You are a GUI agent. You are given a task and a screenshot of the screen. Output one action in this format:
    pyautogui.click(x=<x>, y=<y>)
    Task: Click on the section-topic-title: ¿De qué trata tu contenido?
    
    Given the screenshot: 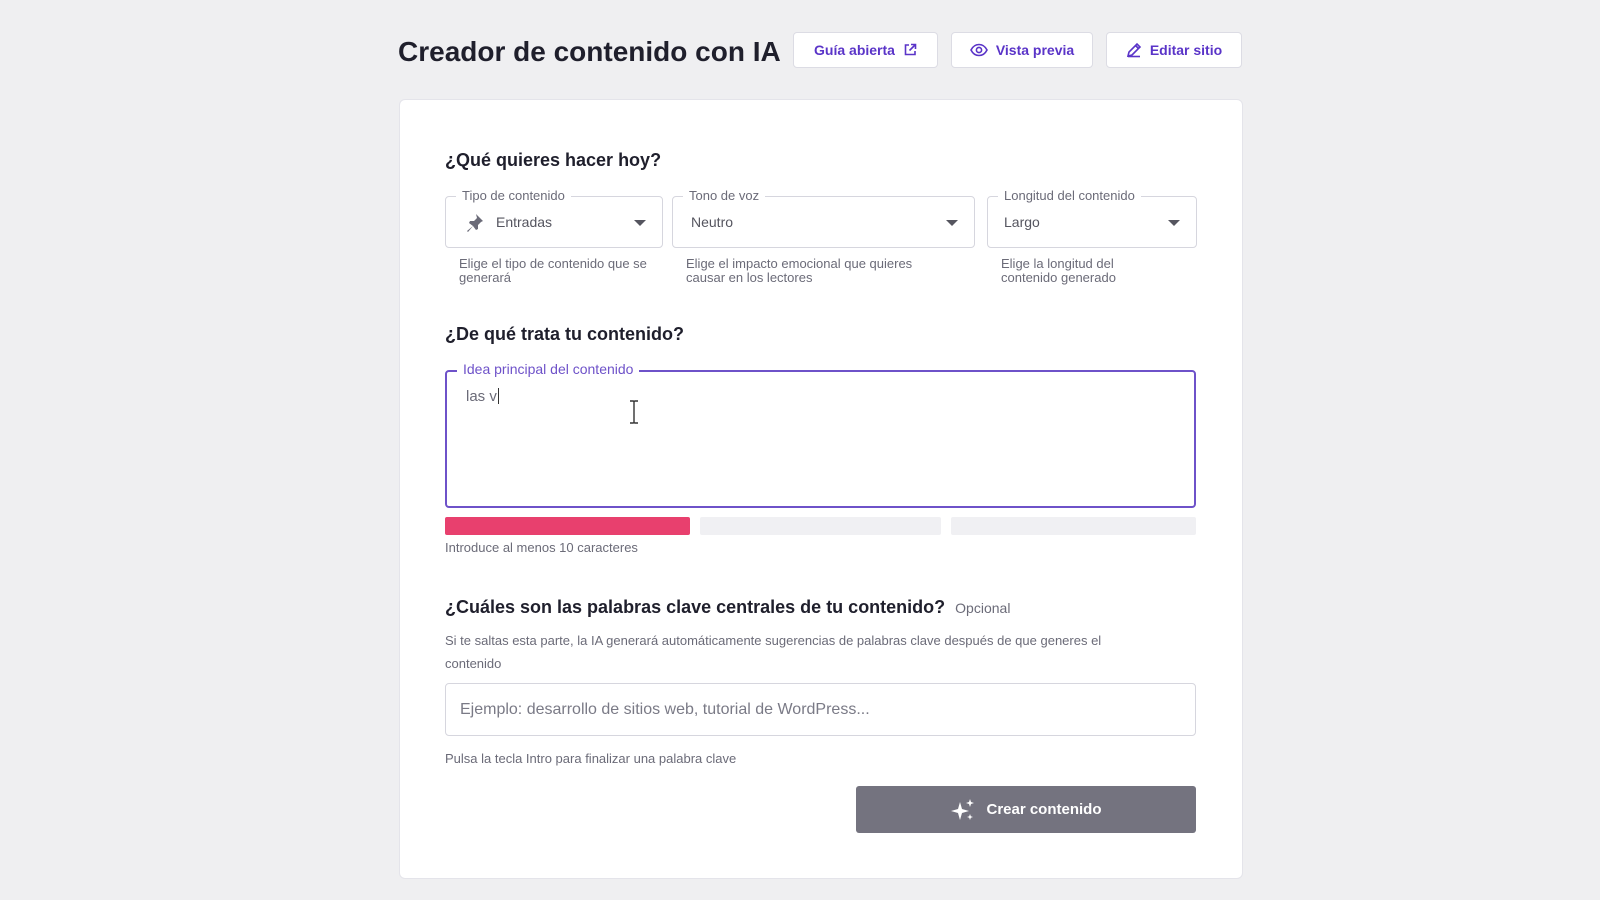 What is the action you would take?
    pyautogui.click(x=565, y=334)
    